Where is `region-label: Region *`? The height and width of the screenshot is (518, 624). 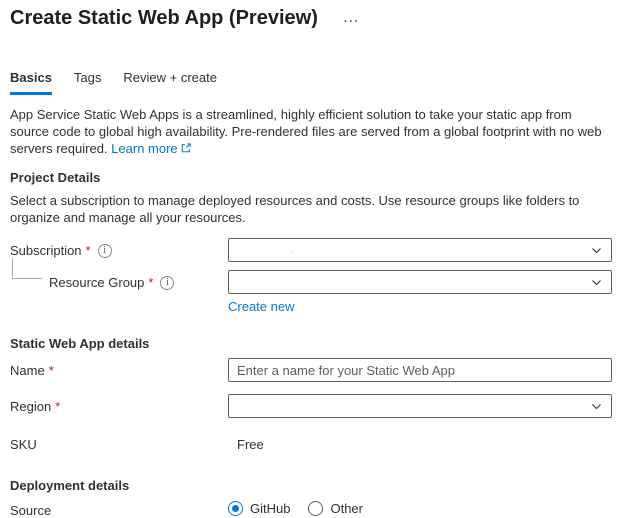
region-label: Region * is located at coordinates (119, 404).